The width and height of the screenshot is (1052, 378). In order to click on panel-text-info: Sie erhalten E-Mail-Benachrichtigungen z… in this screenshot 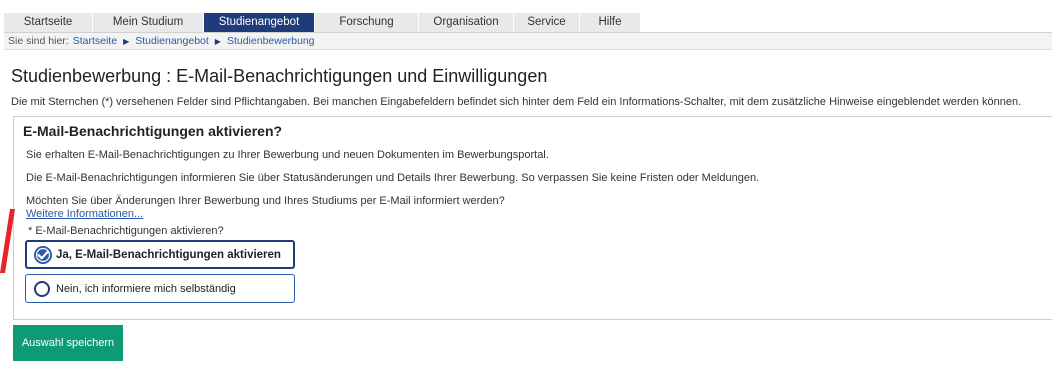, I will do `click(287, 155)`.